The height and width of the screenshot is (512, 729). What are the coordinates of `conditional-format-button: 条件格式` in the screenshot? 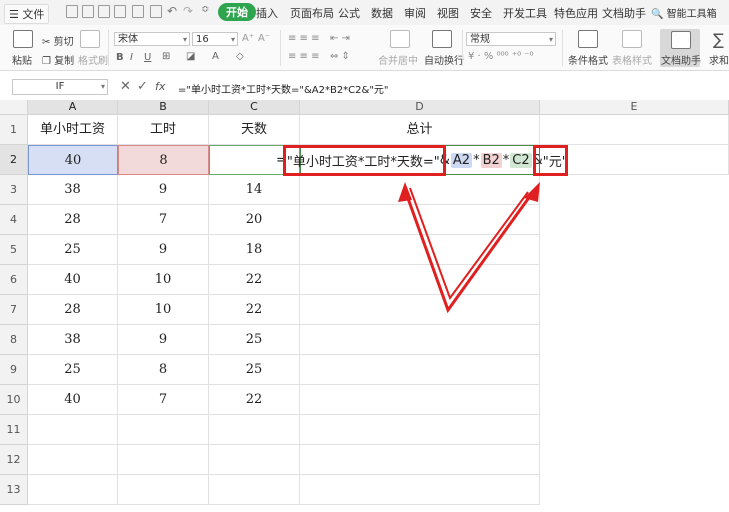 It's located at (588, 59).